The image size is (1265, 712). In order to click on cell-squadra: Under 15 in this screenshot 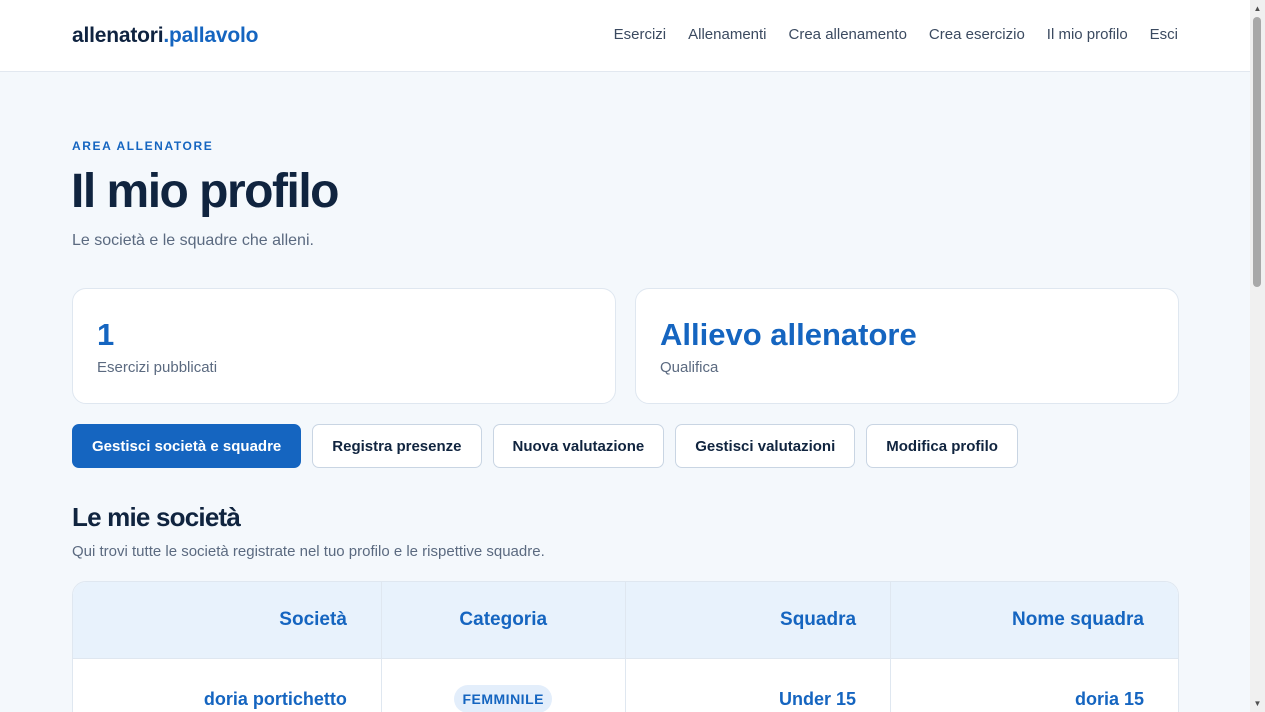, I will do `click(758, 684)`.